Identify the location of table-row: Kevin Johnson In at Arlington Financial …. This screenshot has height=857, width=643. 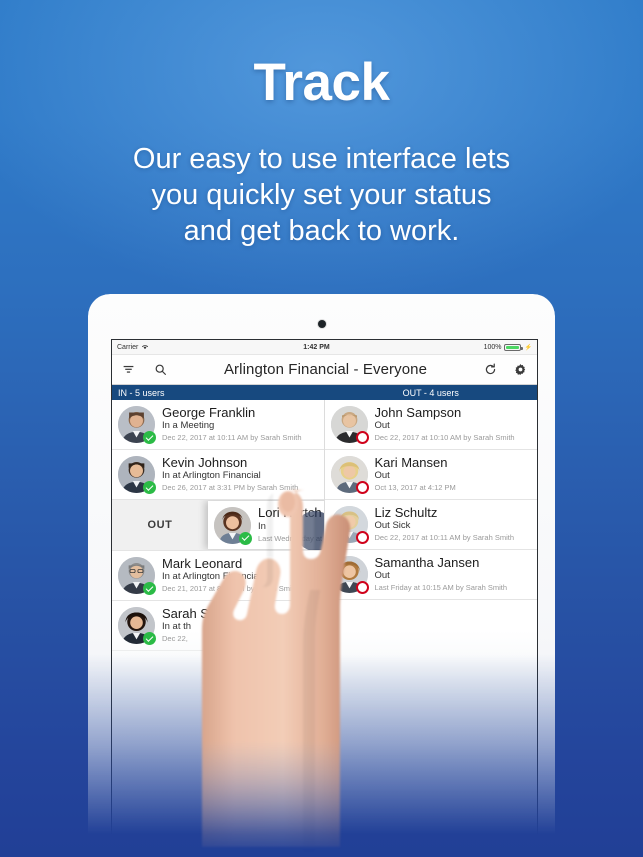
(218, 475).